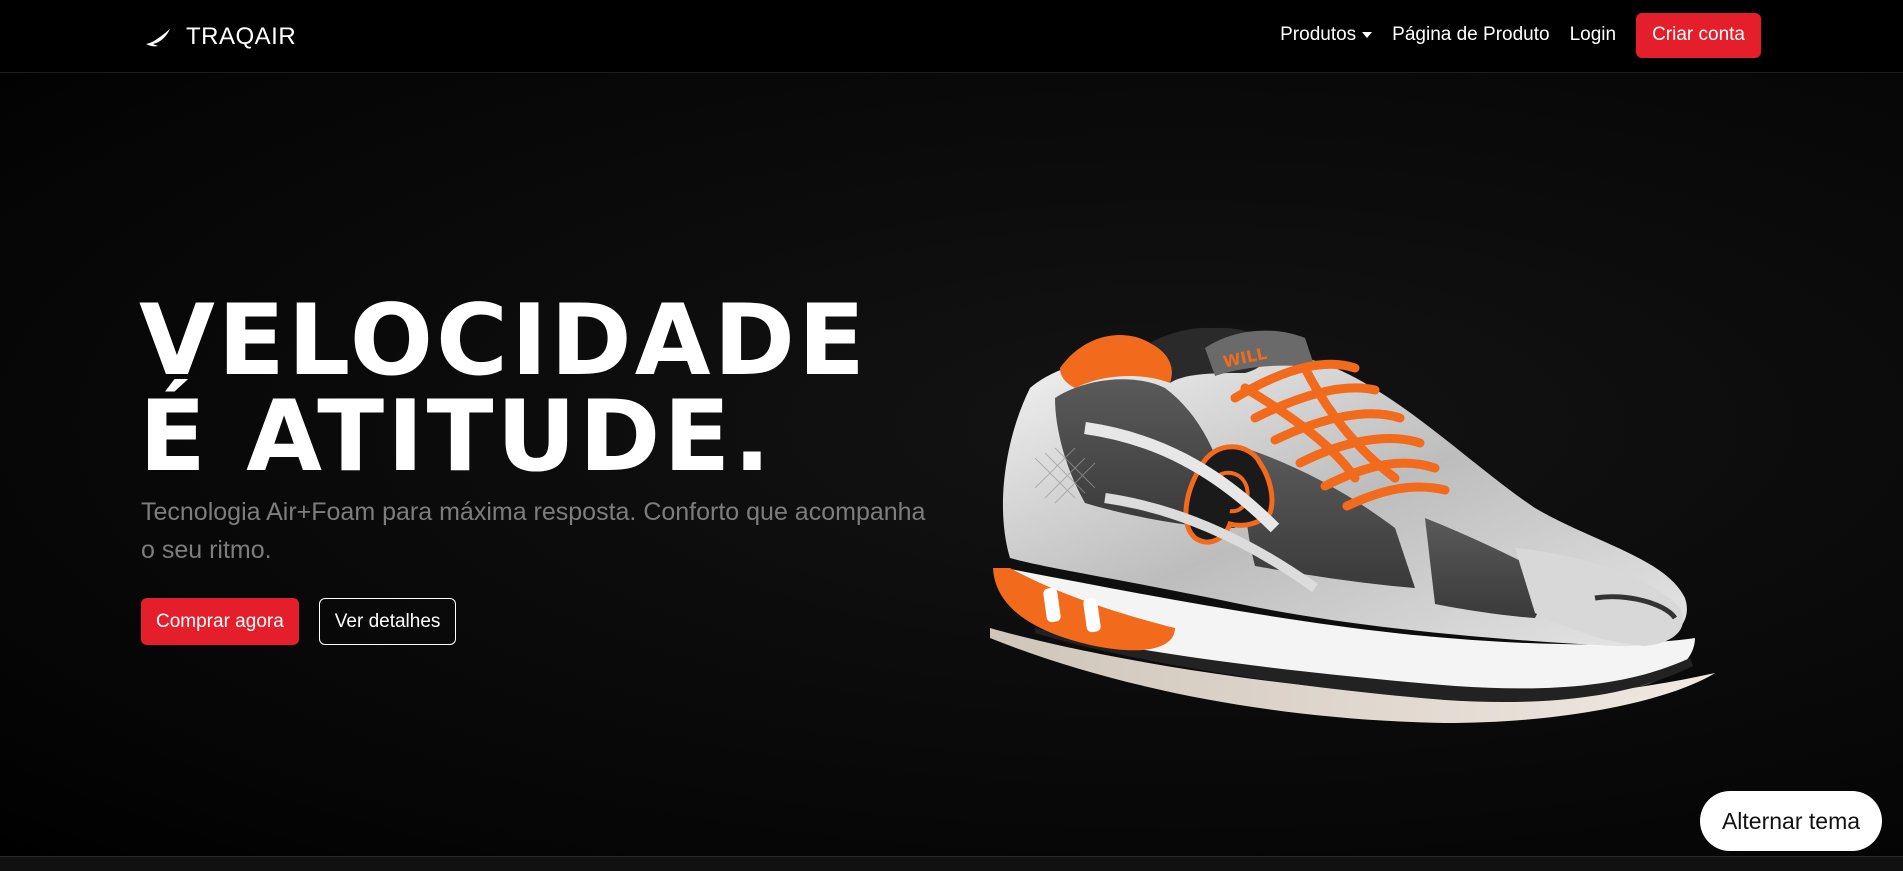  I want to click on nav-item-produtos: Produtos, so click(1326, 35).